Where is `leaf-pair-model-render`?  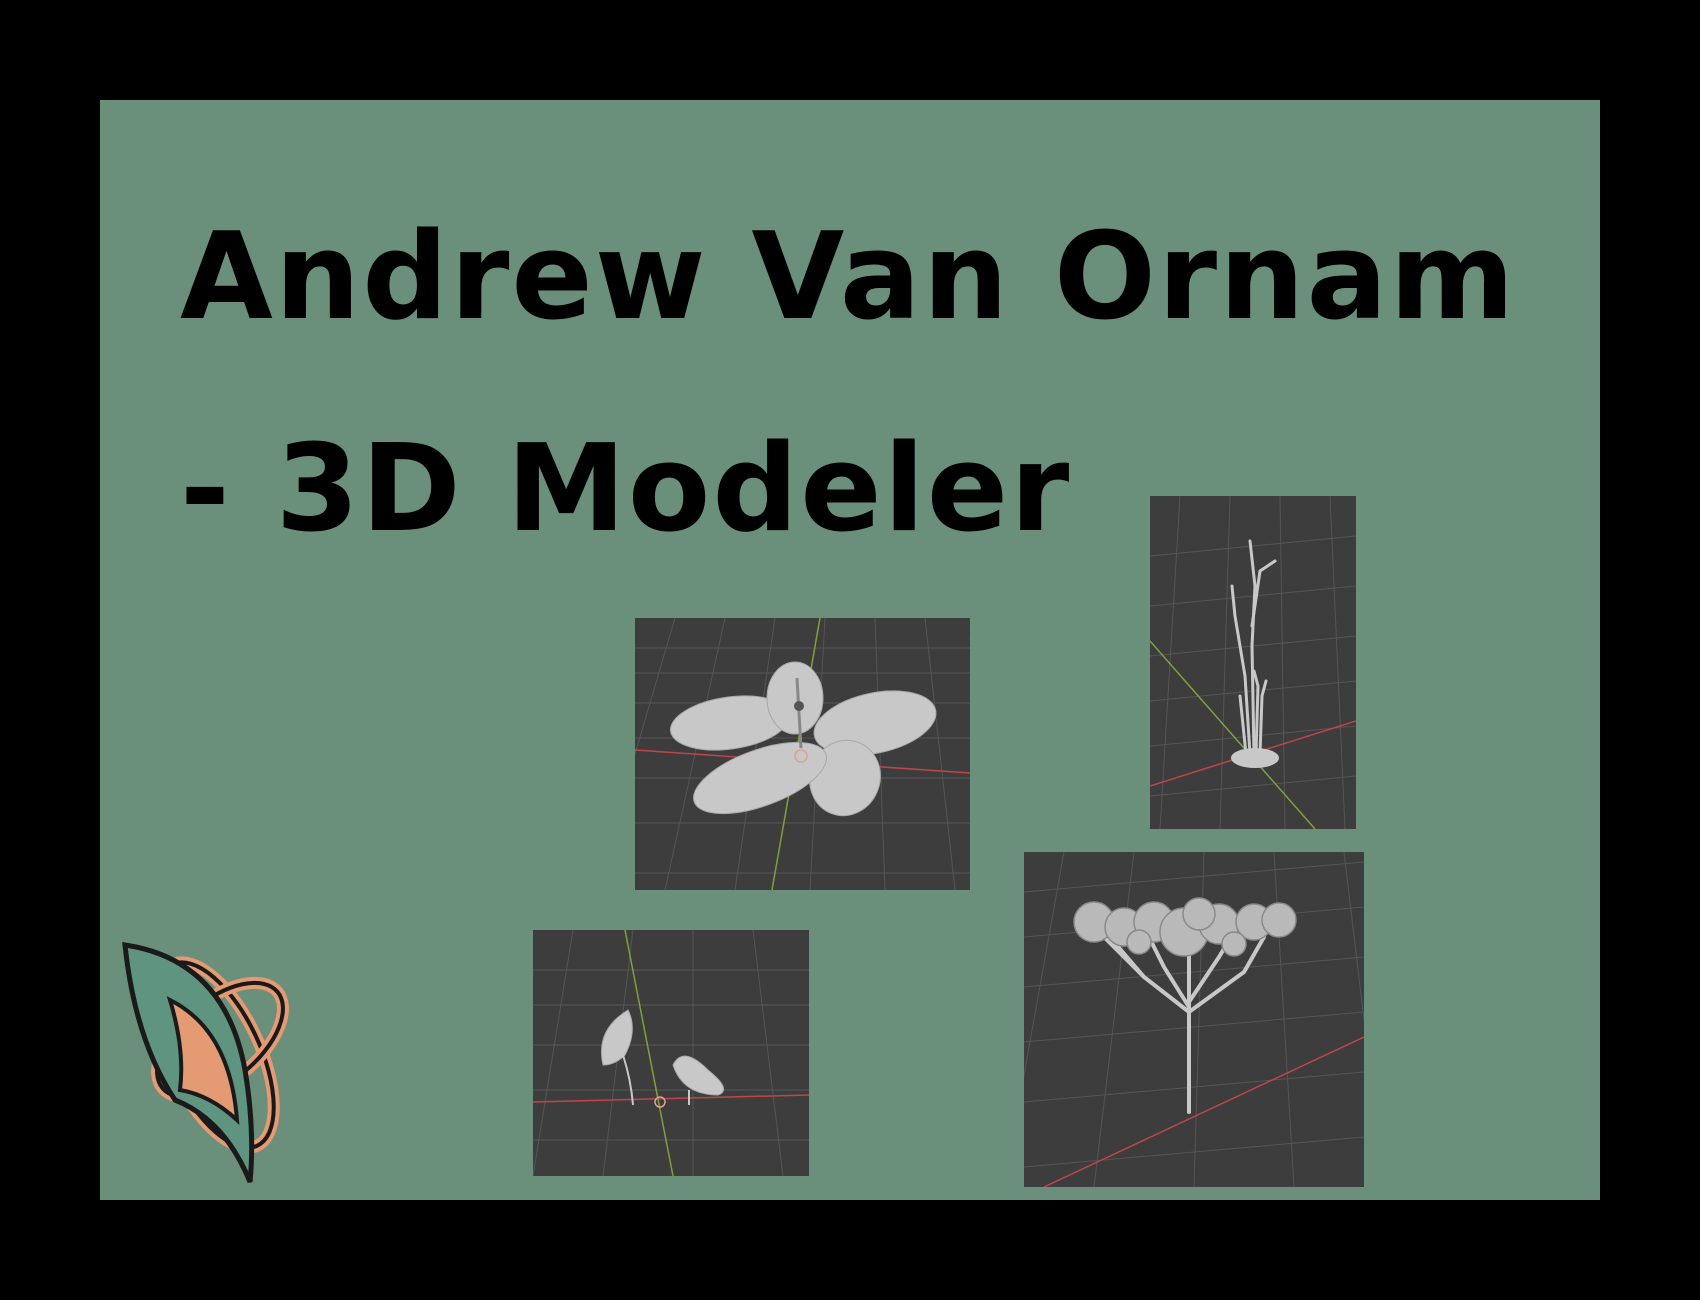
leaf-pair-model-render is located at coordinates (671, 1053).